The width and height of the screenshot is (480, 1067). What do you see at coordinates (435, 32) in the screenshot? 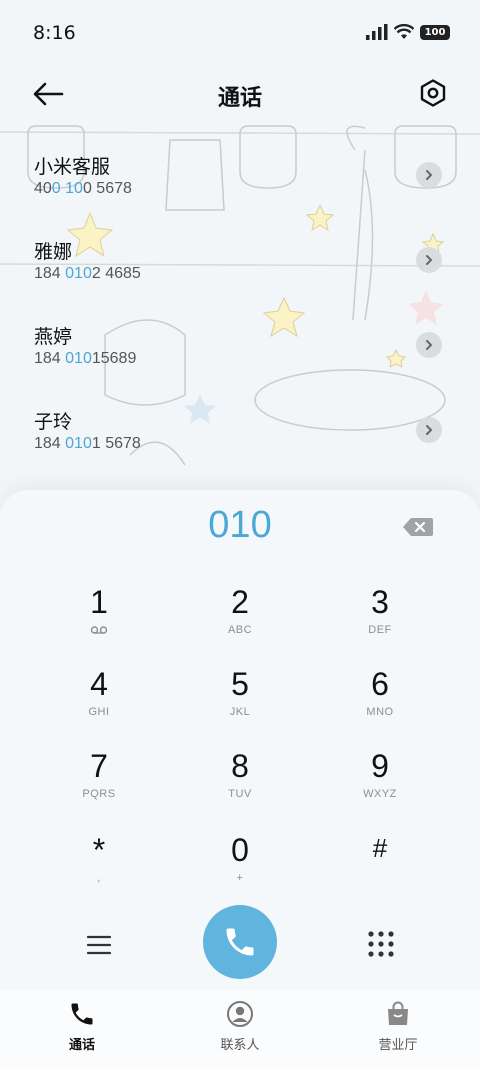
I see `battery-icon: 100` at bounding box center [435, 32].